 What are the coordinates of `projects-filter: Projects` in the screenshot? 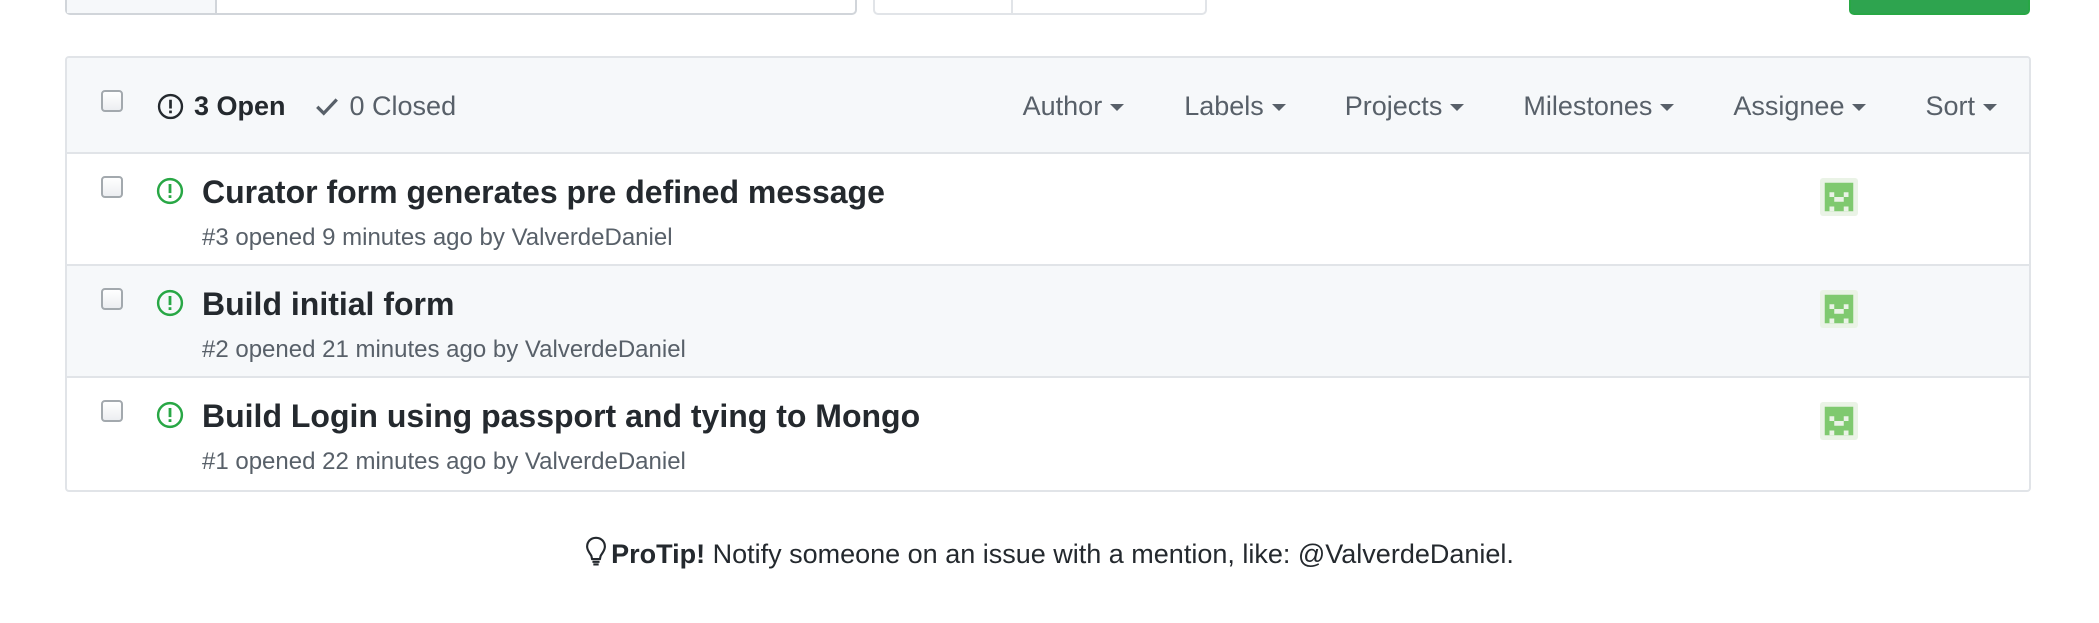 It's located at (1405, 106).